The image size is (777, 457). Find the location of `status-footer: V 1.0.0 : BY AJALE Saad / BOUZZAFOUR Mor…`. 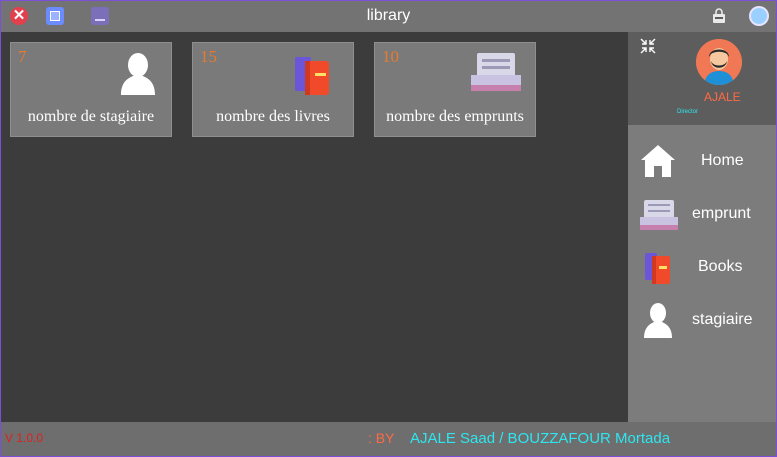

status-footer: V 1.0.0 : BY AJALE Saad / BOUZZAFOUR Mor… is located at coordinates (388, 439).